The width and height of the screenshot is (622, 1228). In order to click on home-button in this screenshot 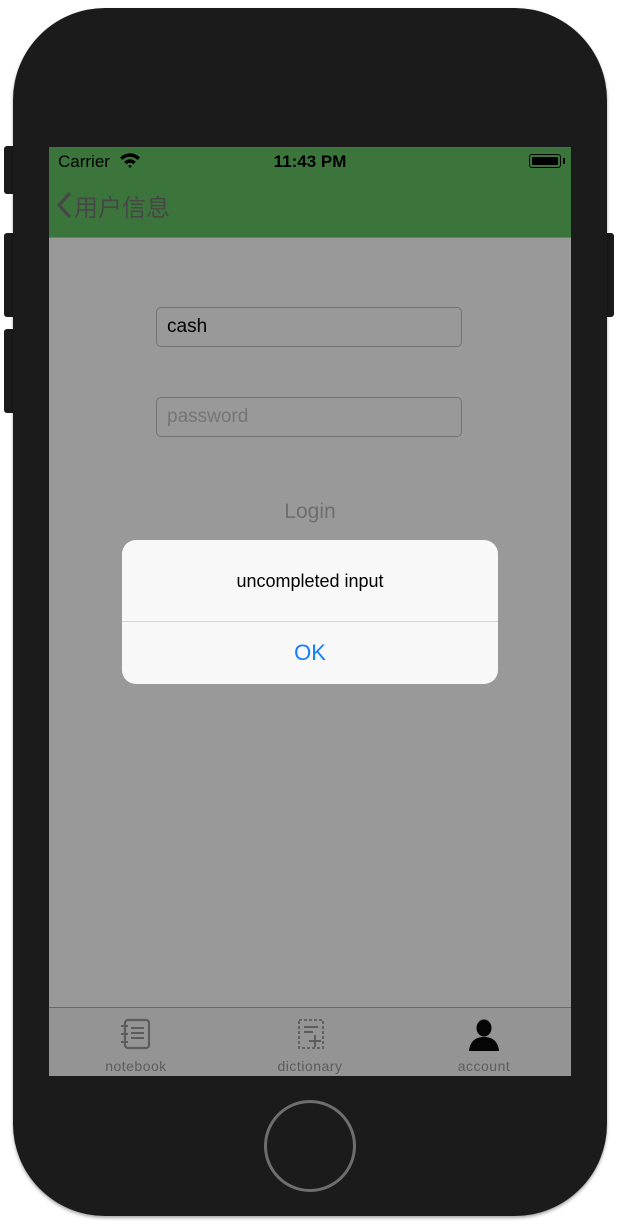, I will do `click(310, 1146)`.